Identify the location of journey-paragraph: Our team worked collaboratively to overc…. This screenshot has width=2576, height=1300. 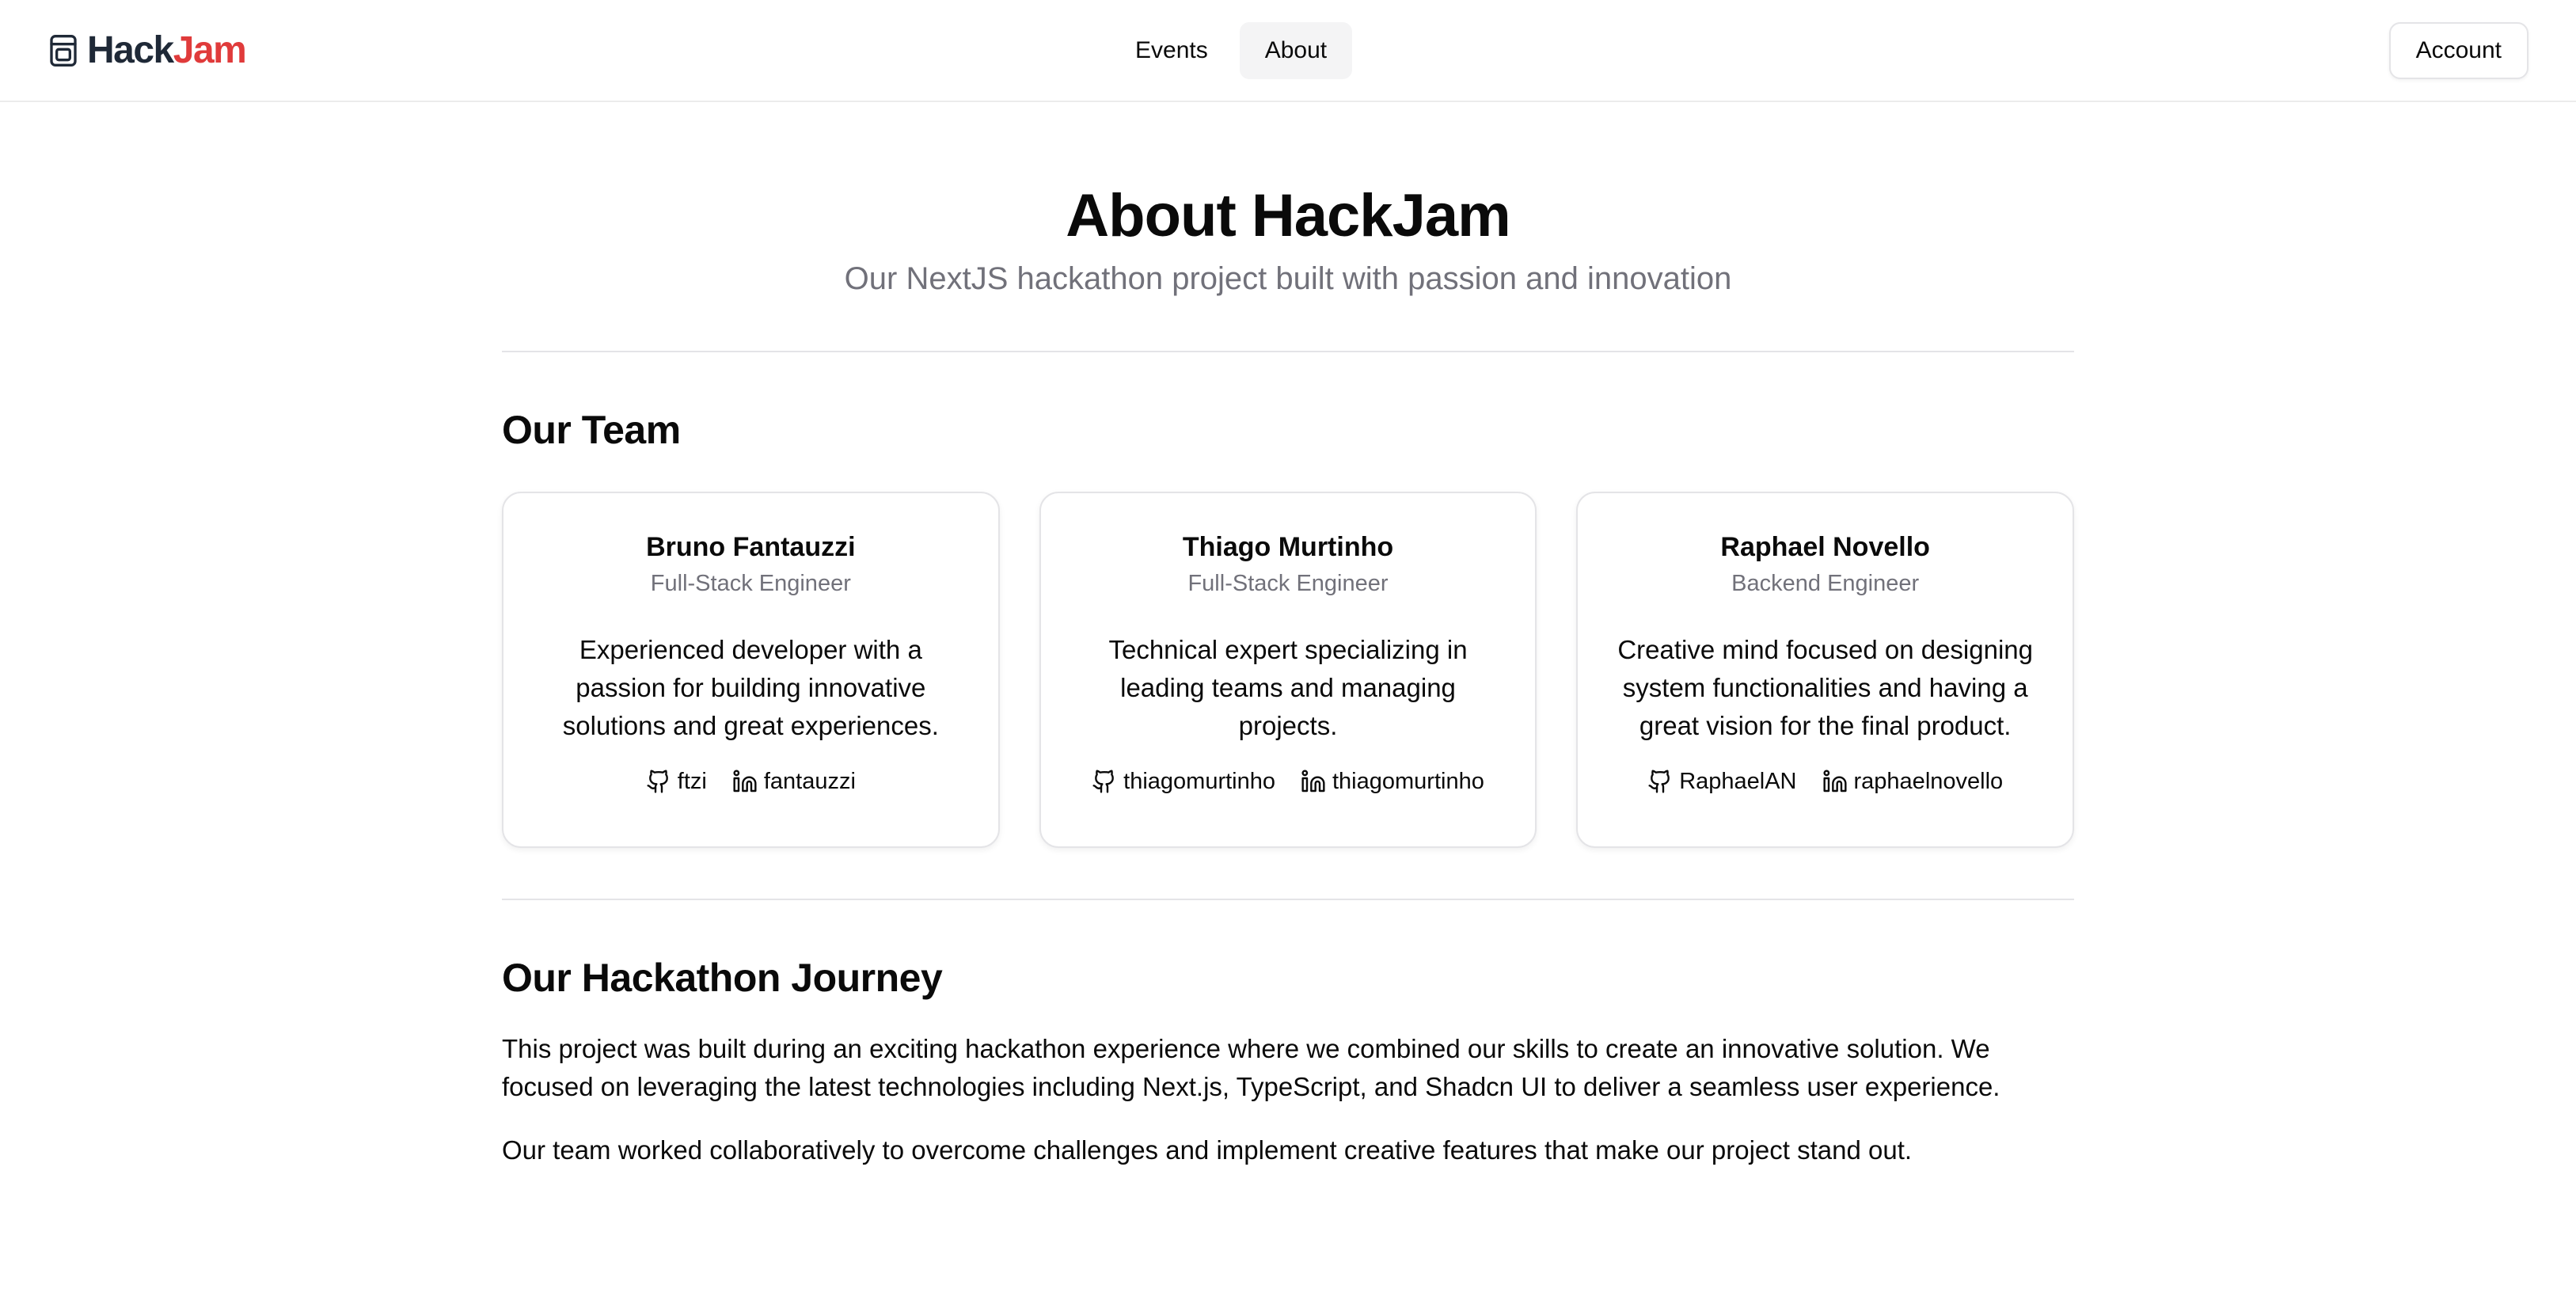
(1207, 1150).